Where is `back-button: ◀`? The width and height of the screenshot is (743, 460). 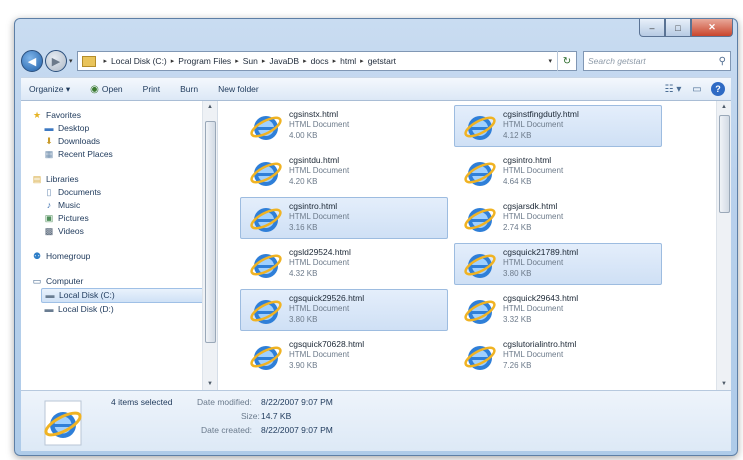 back-button: ◀ is located at coordinates (32, 61).